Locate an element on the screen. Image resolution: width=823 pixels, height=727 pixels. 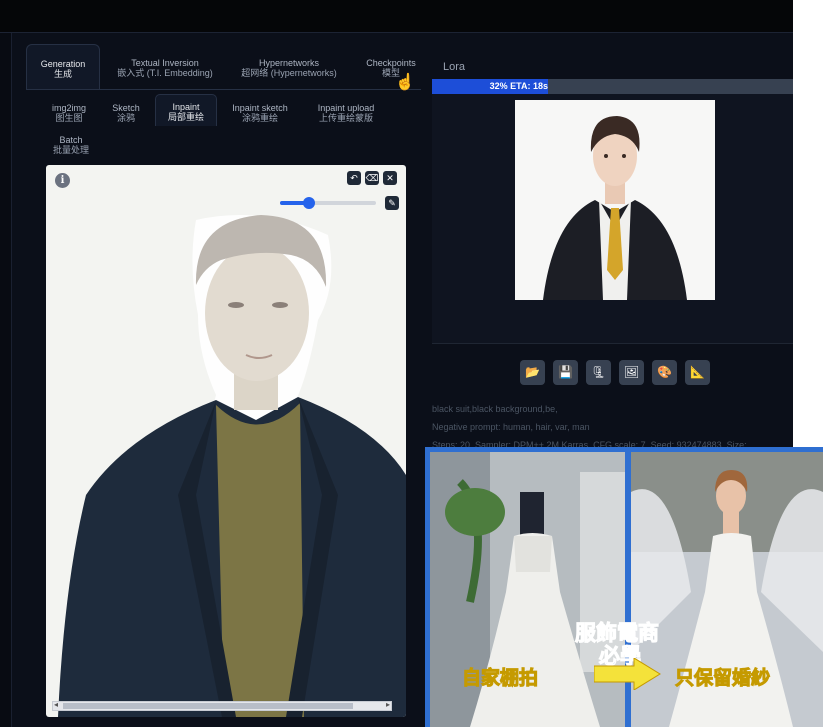
subtab-sublabel: 局部重绘 is located at coordinates (185, 117).